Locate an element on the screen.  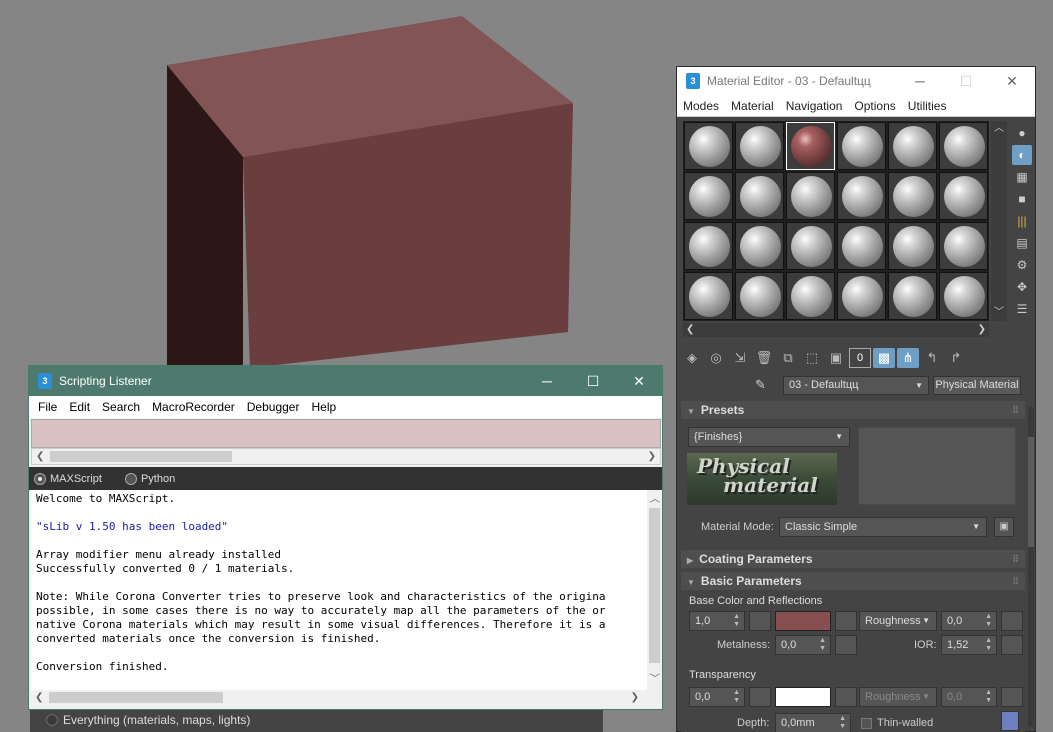
make-preview-icon: ▤ is located at coordinates (1022, 243).